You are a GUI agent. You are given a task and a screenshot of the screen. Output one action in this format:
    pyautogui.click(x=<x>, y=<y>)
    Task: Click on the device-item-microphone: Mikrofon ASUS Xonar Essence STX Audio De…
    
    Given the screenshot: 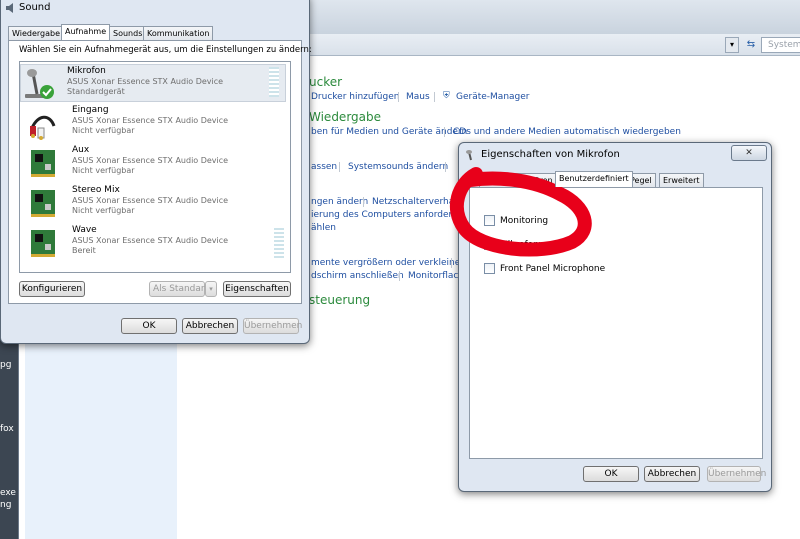 What is the action you would take?
    pyautogui.click(x=153, y=83)
    